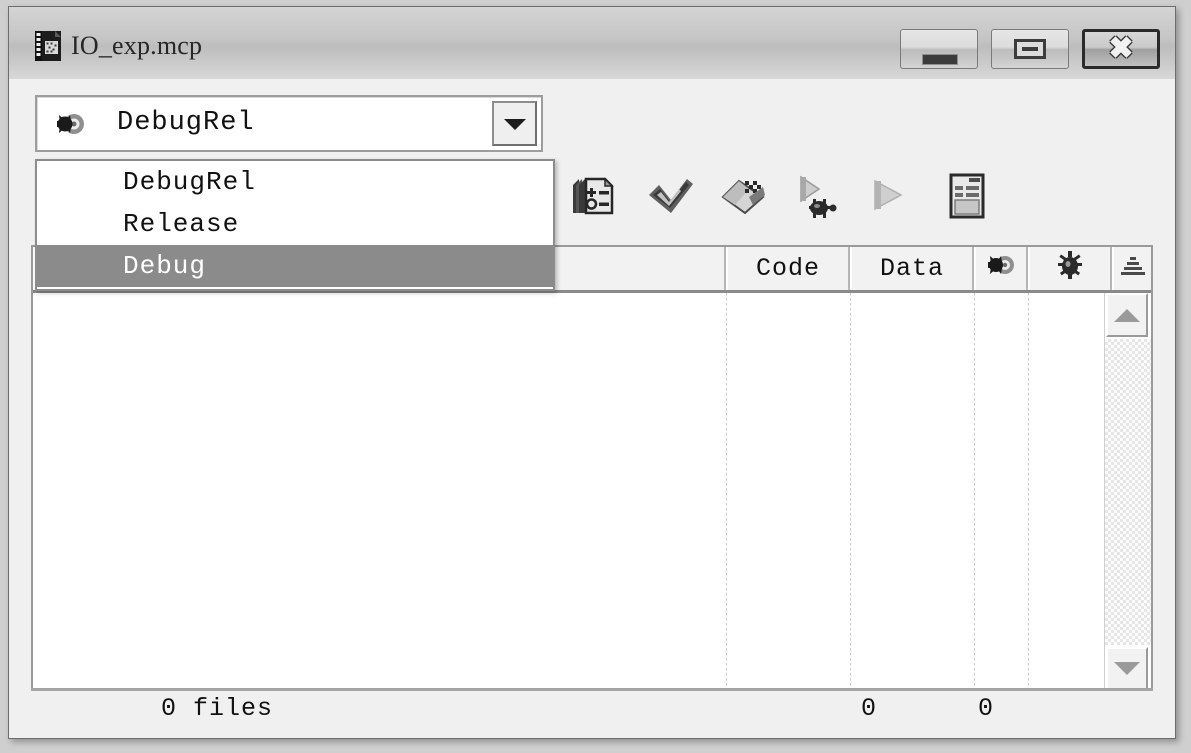  I want to click on build-target-combobox: DebugRel, so click(289, 123).